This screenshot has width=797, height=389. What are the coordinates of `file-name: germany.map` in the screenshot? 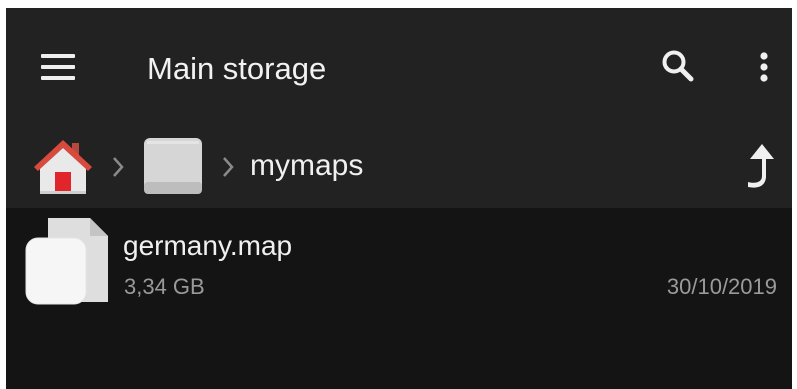 It's located at (208, 245).